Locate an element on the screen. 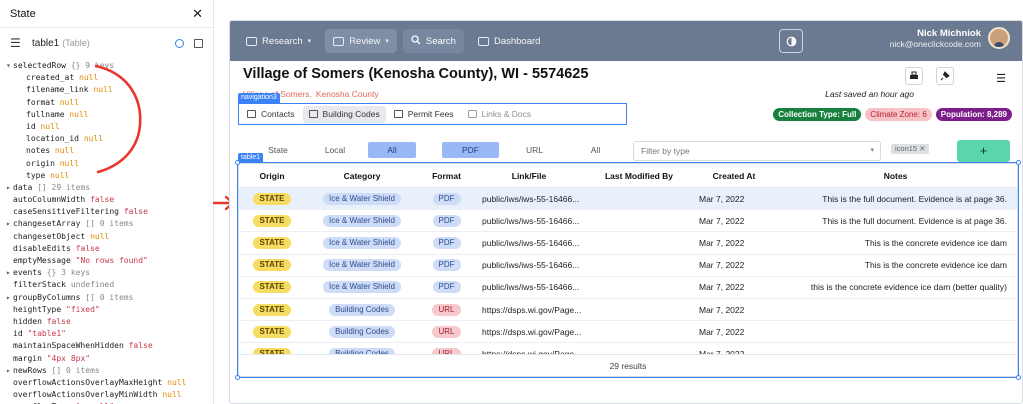 The width and height of the screenshot is (1023, 404). climate-zone-badge: Climate Zone: 6 is located at coordinates (898, 114).